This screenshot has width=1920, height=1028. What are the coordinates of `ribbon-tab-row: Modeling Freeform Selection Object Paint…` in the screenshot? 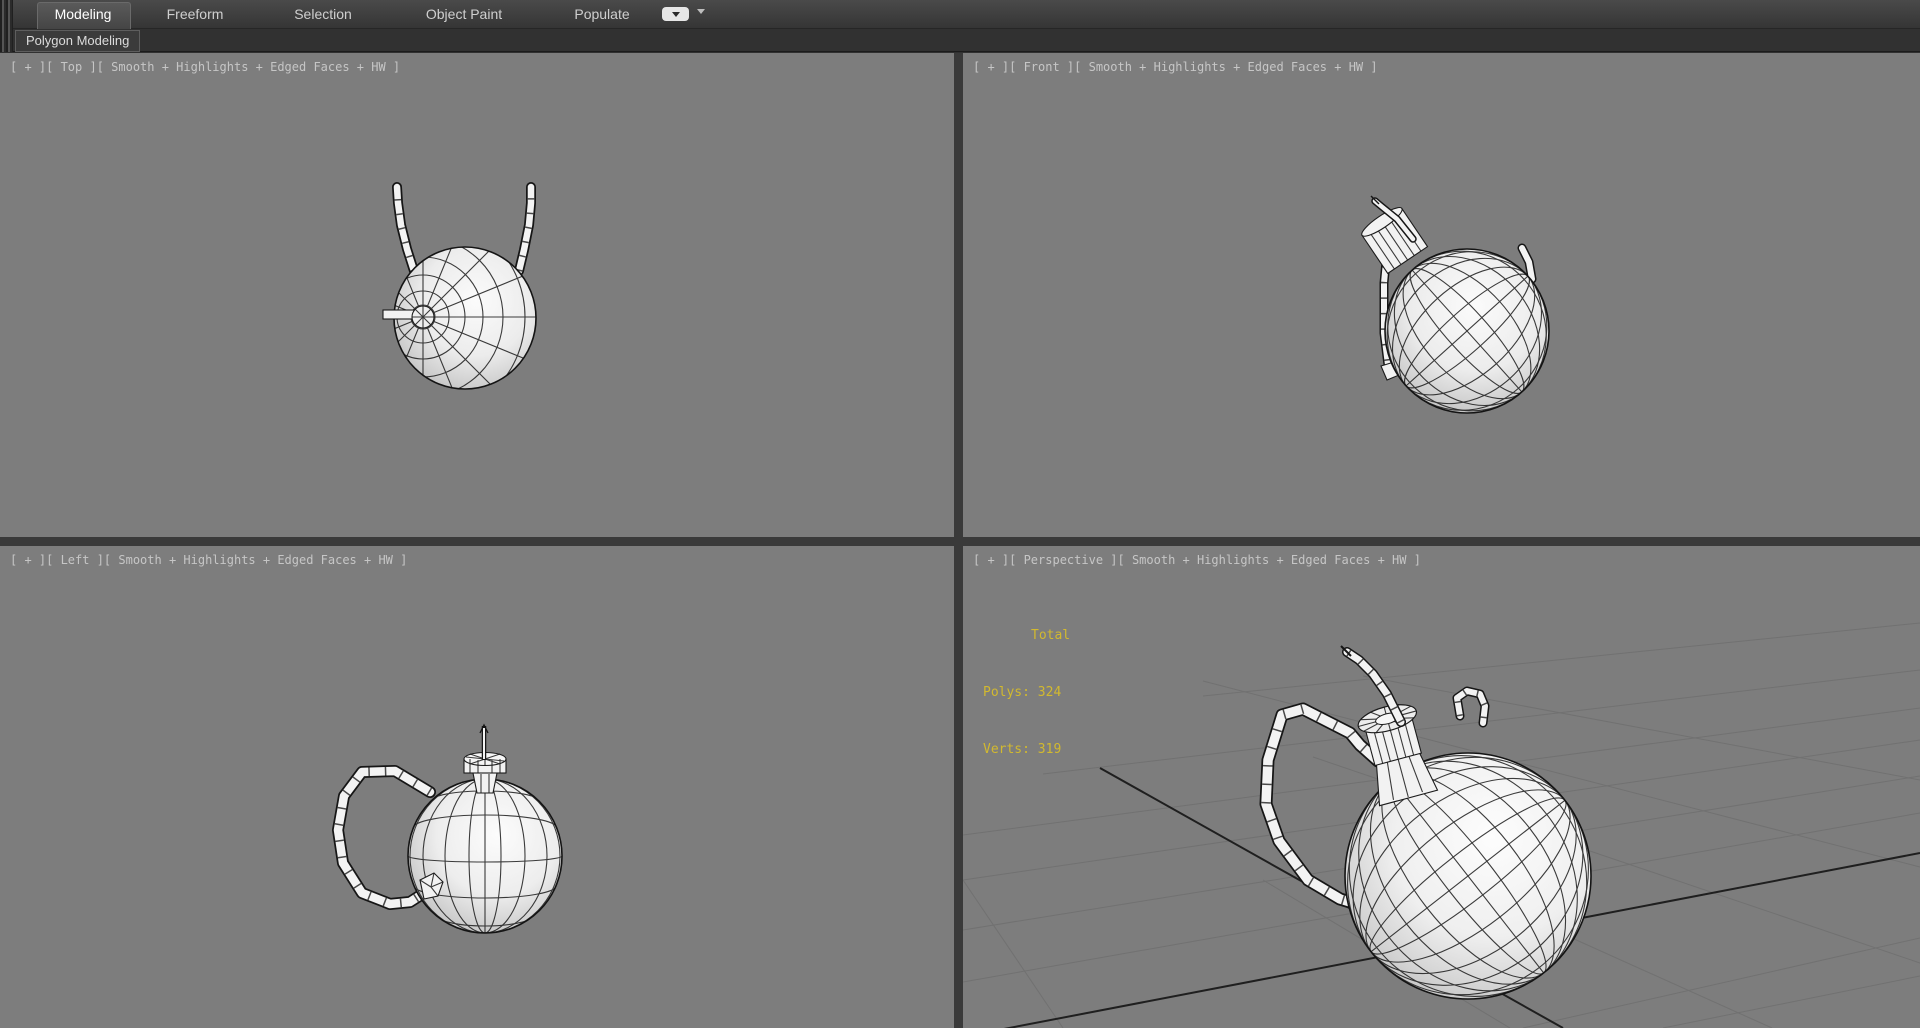 It's located at (960, 14).